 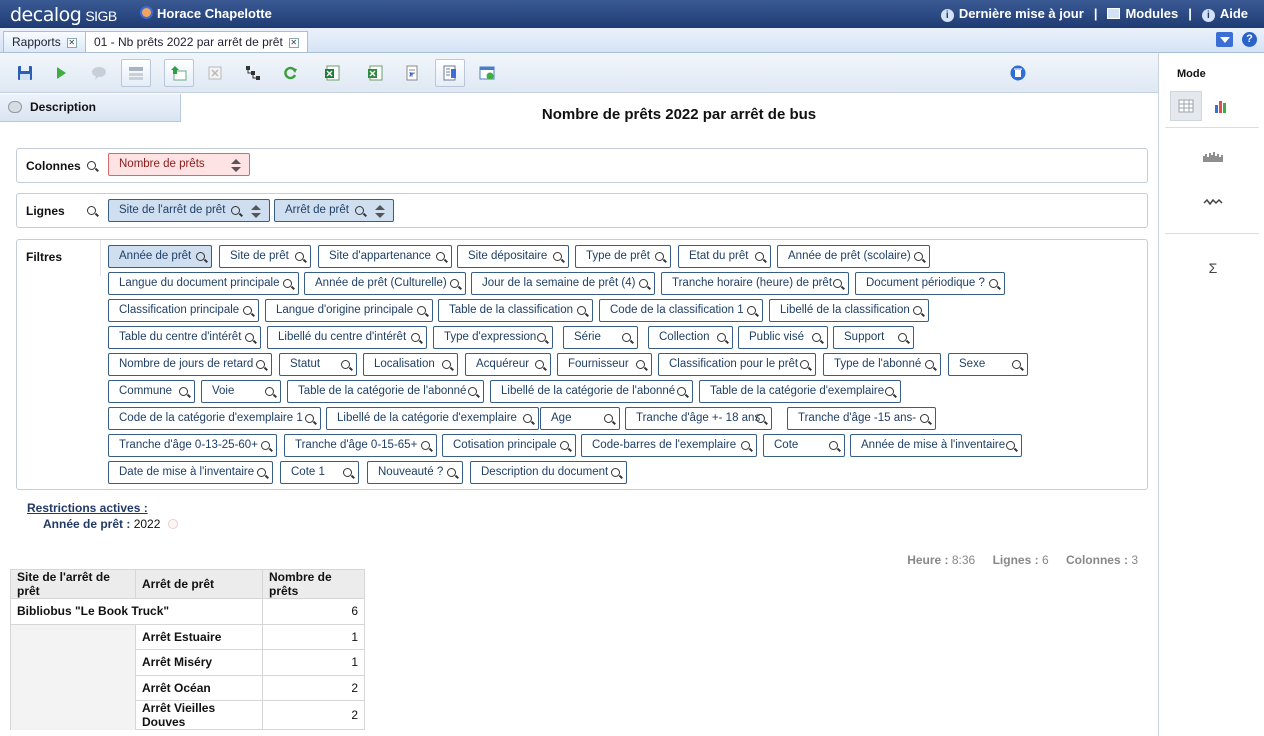 I want to click on modules-link: Modules, so click(x=1142, y=14).